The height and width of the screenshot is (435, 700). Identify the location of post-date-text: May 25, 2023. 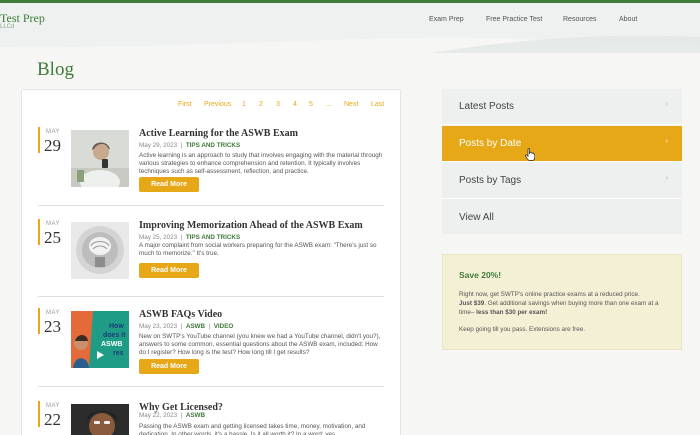
(158, 237).